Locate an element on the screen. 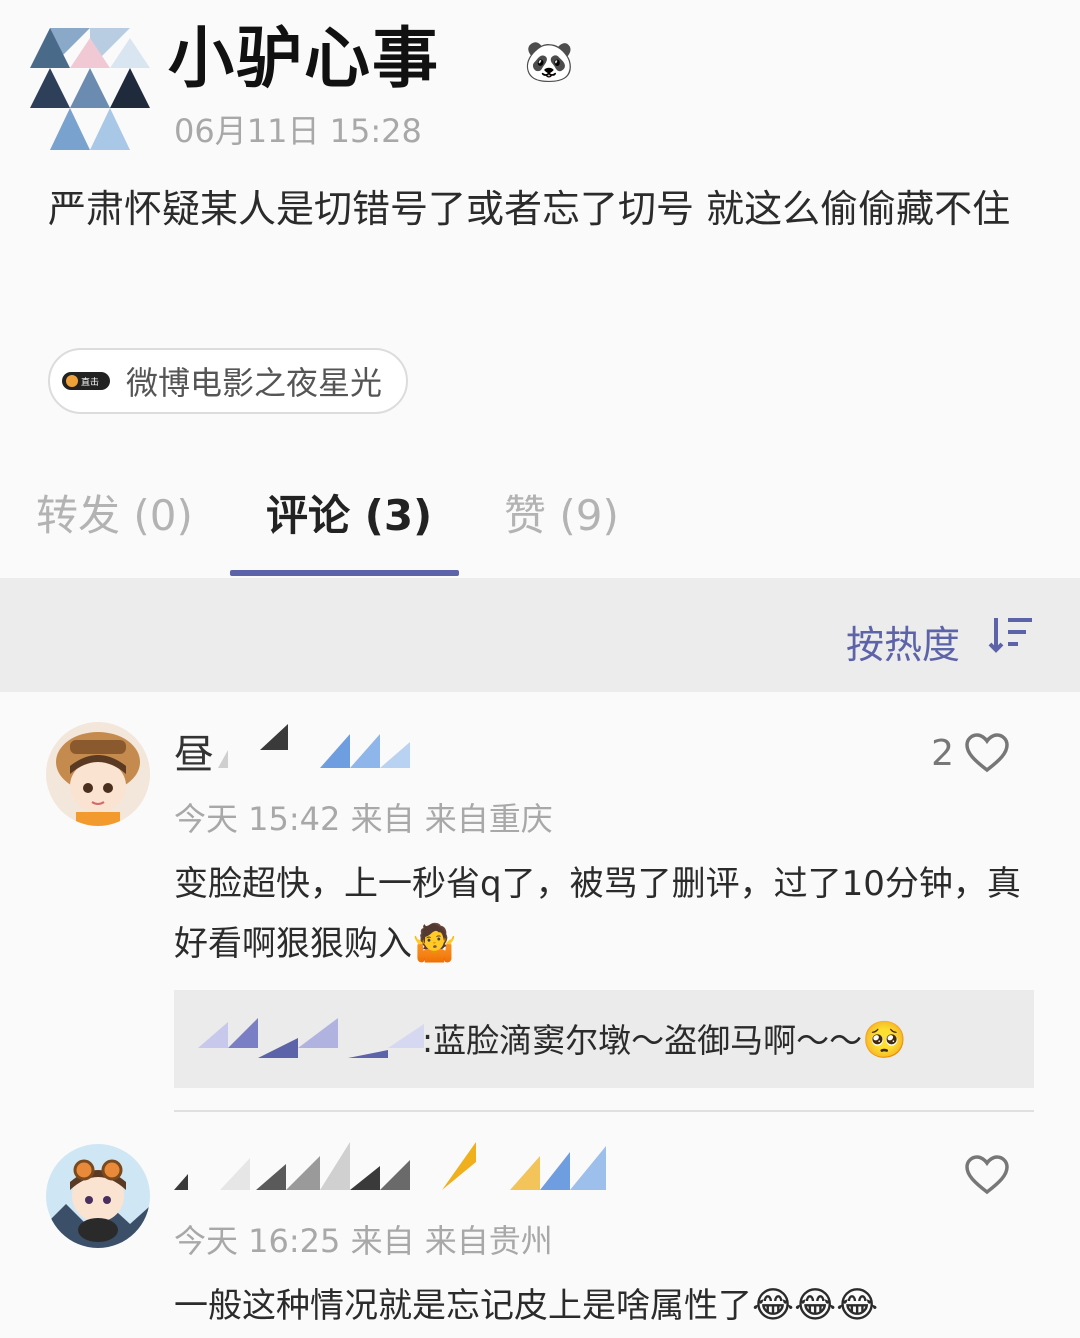 The image size is (1080, 1338). panda-emoji: 🐼 is located at coordinates (549, 62).